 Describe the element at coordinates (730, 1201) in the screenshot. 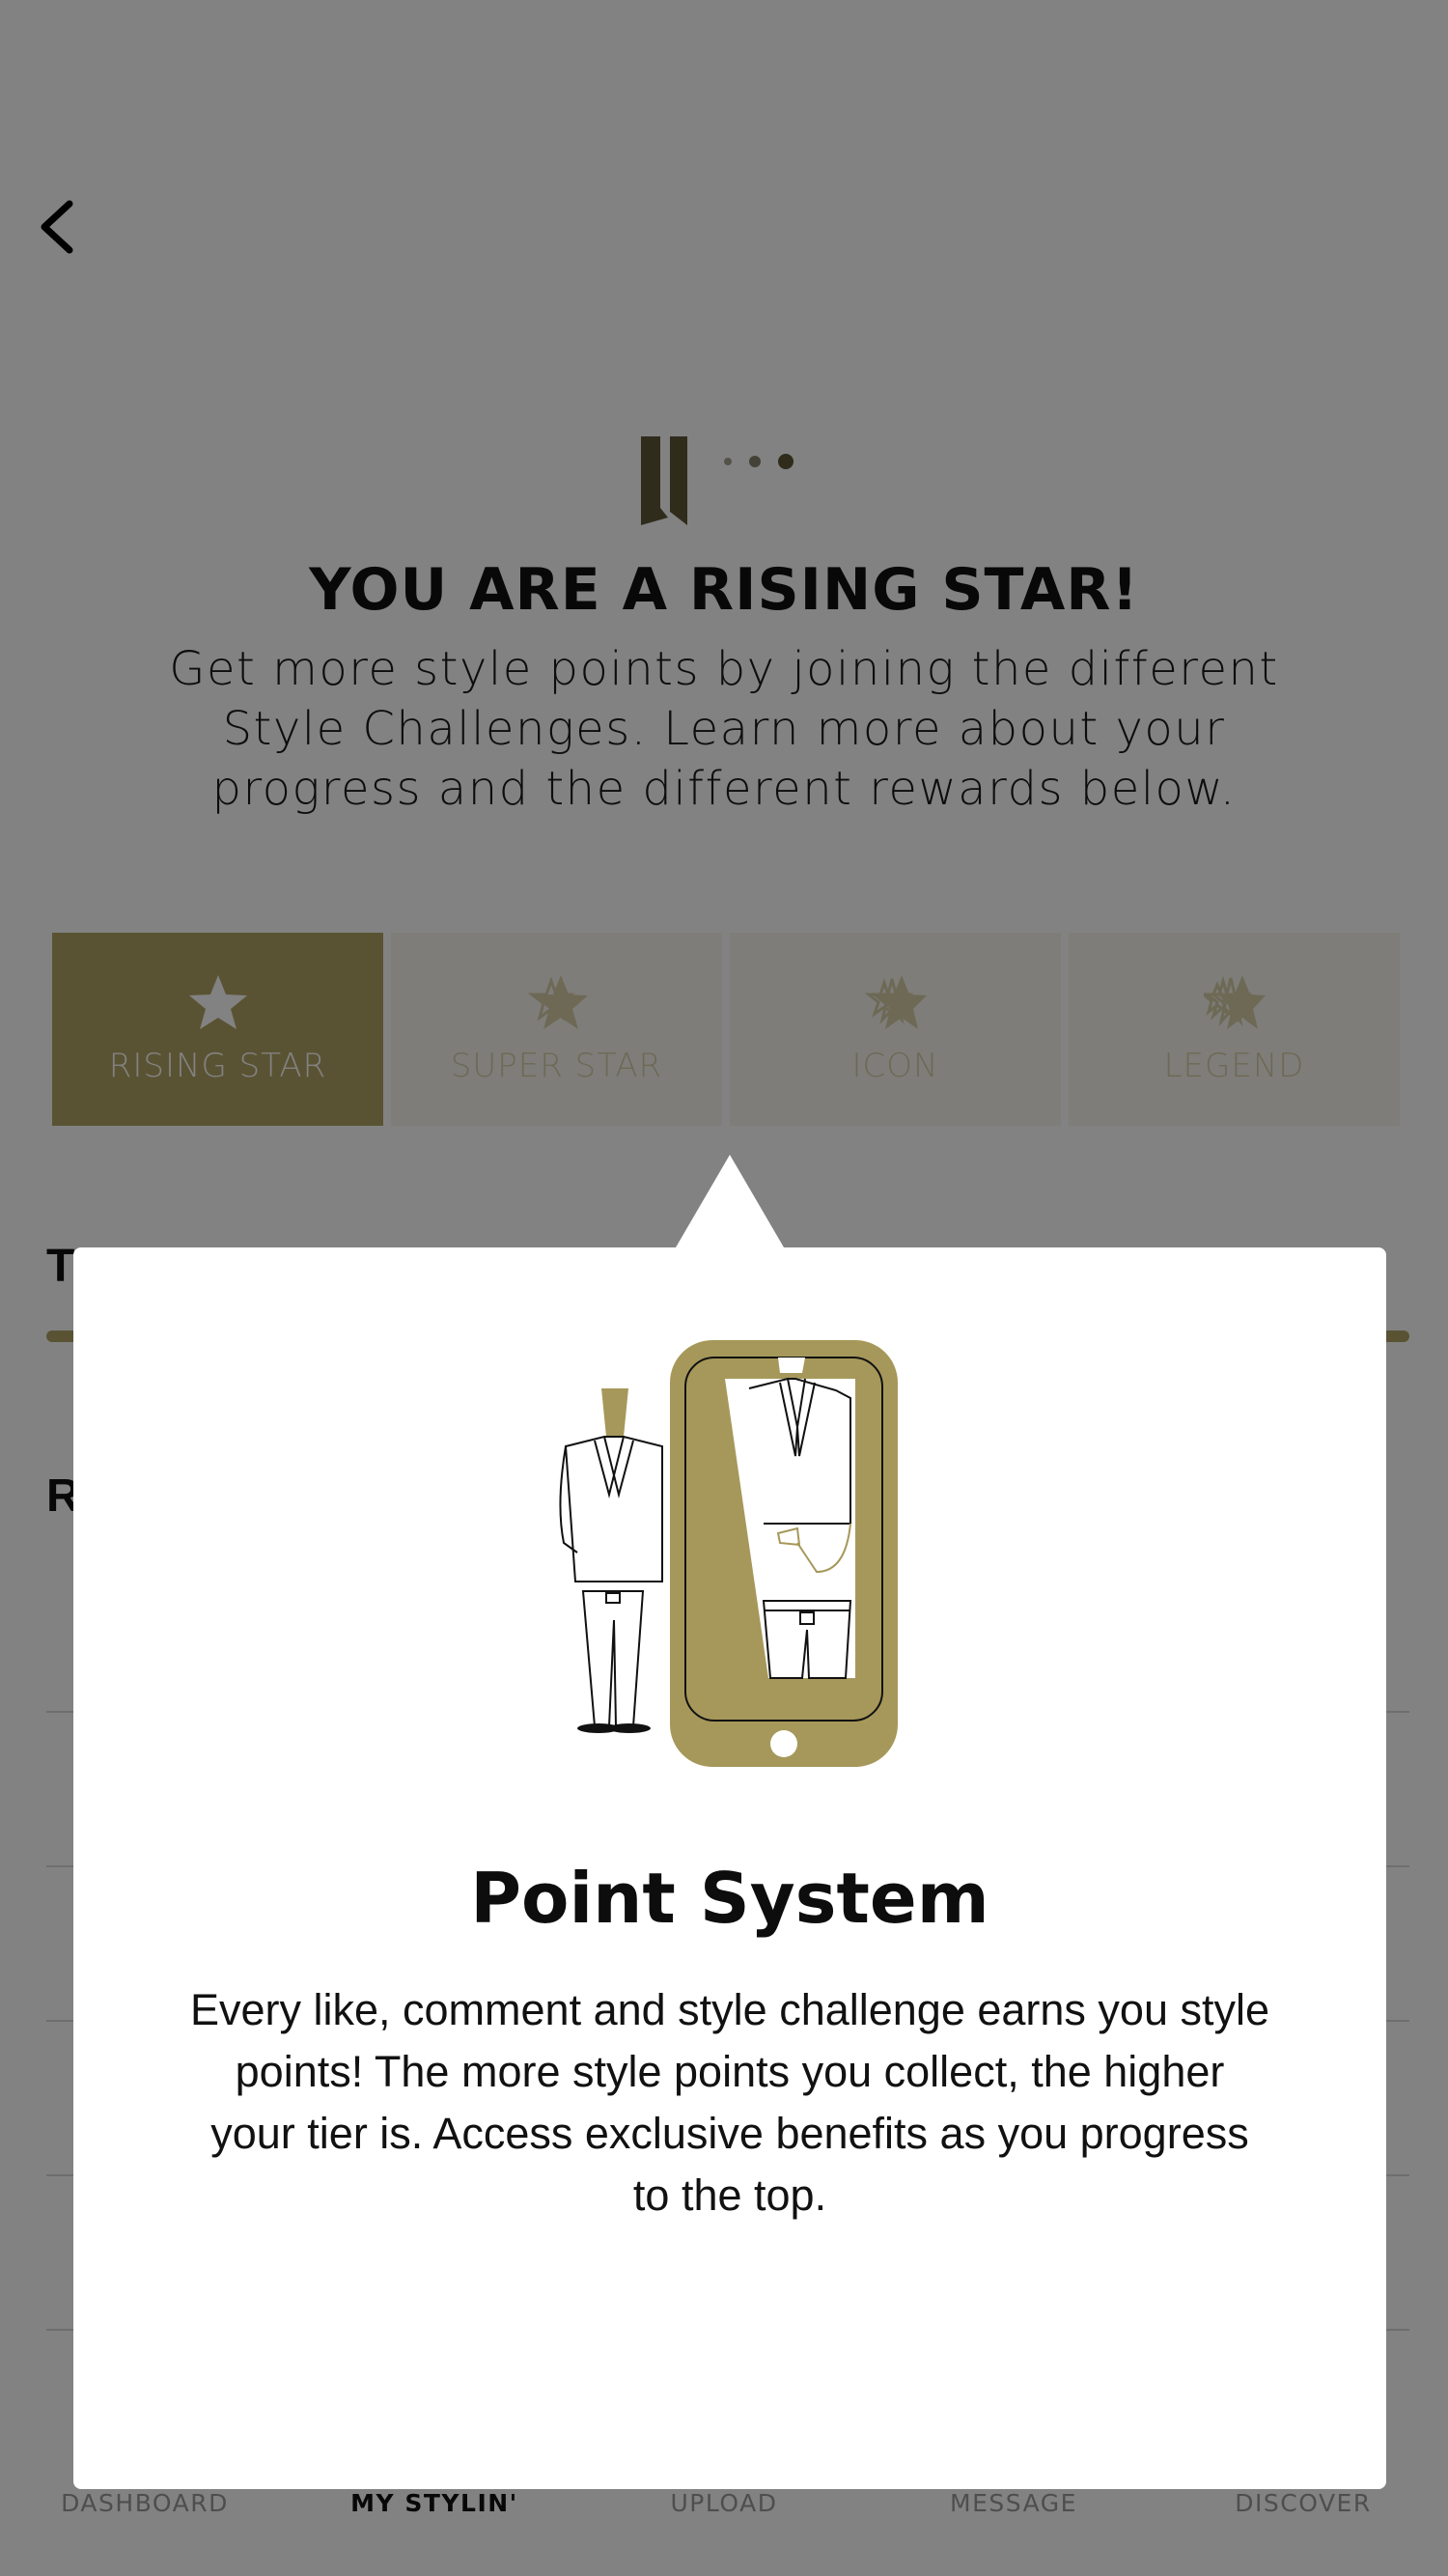

I see `popover-pointer` at that location.